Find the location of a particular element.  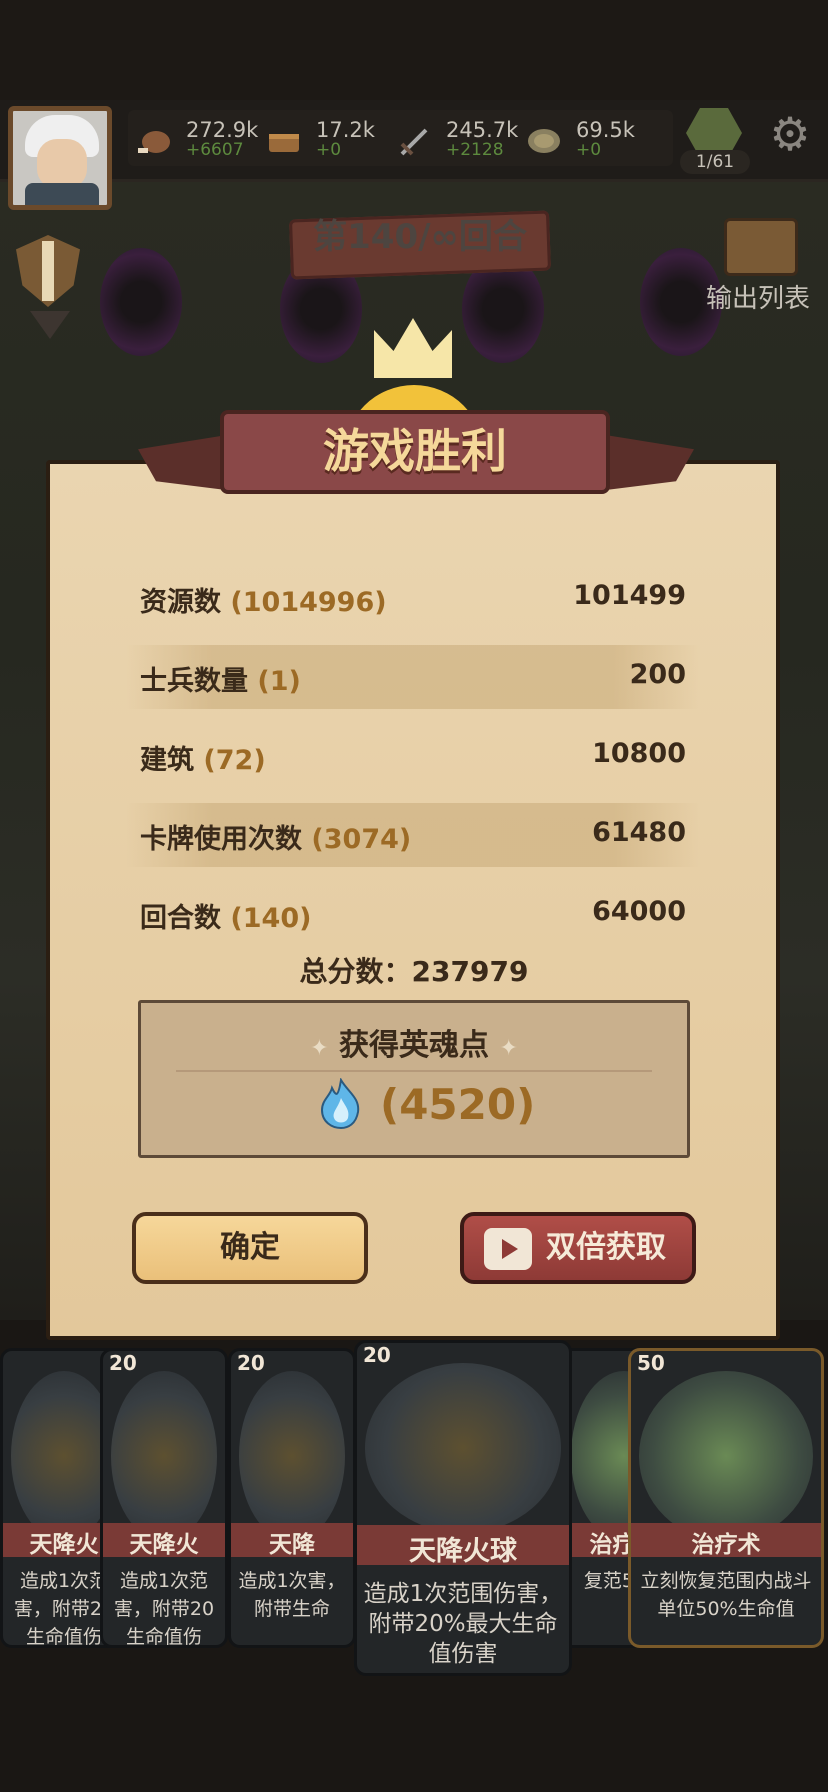

score-row-soldiers: 士兵数量 (1) 200 is located at coordinates (413, 677).